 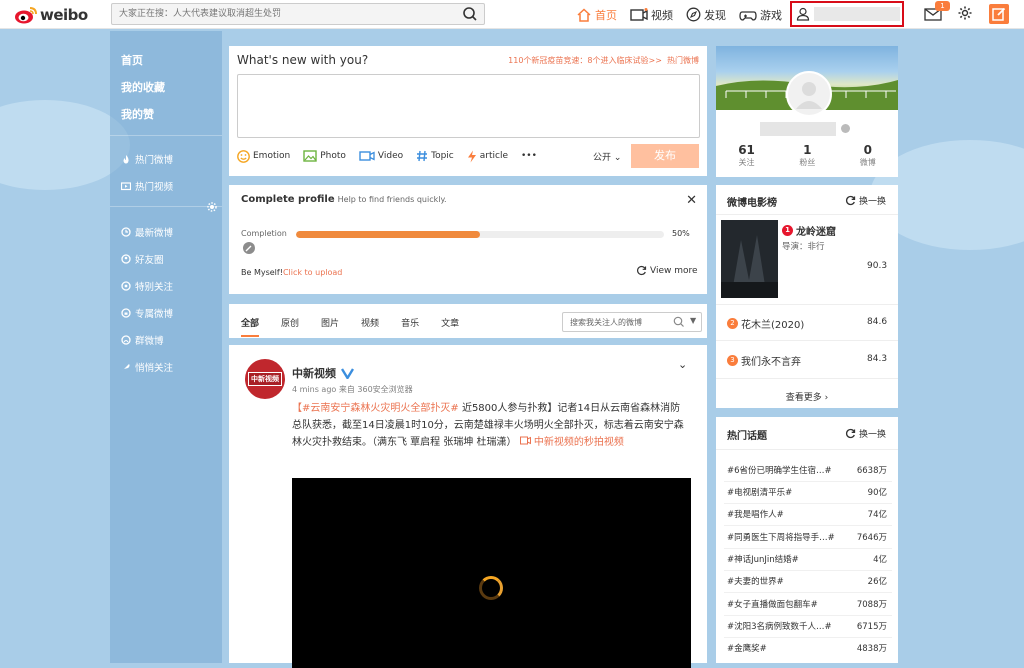 I want to click on tab-music: 音乐, so click(x=410, y=326).